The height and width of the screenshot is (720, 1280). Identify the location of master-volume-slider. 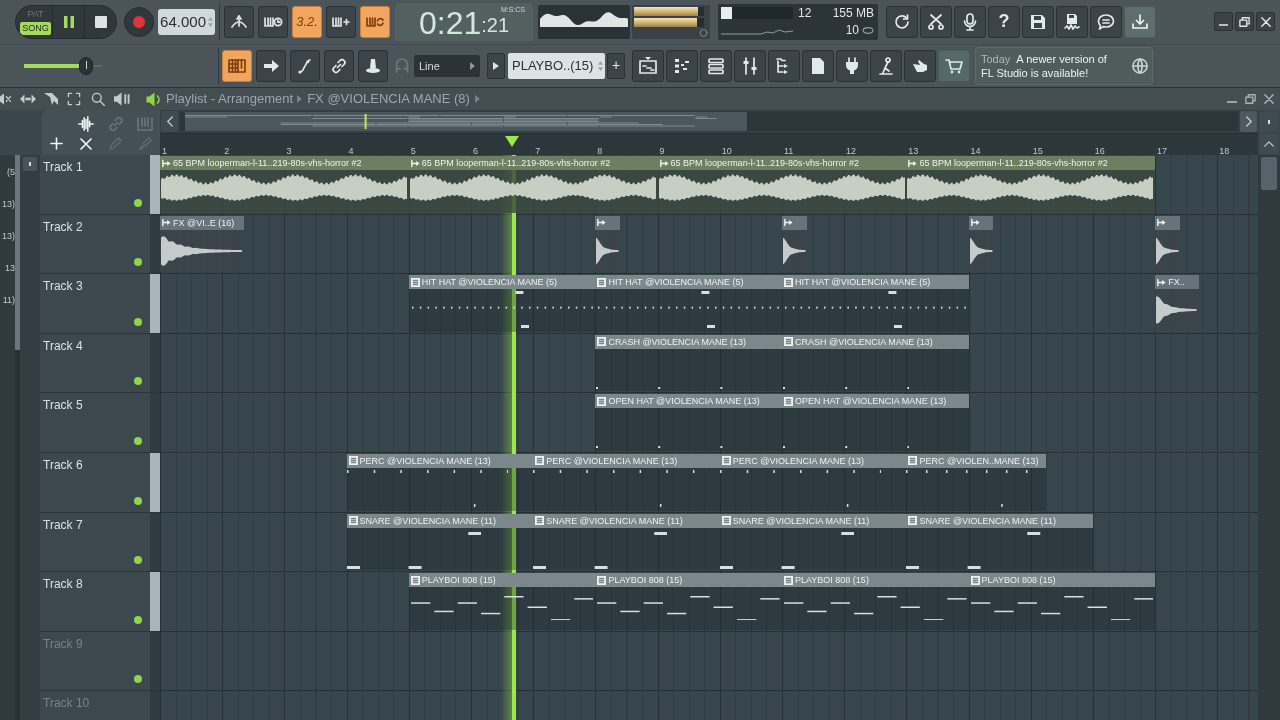
(63, 65).